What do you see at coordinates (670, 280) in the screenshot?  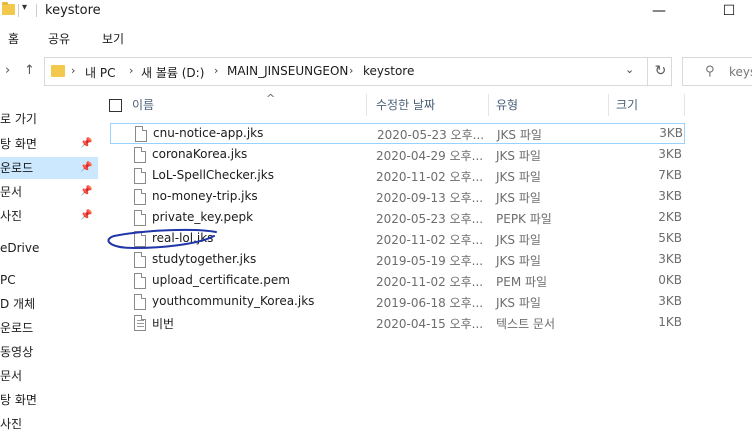 I see `file-size: 0KB` at bounding box center [670, 280].